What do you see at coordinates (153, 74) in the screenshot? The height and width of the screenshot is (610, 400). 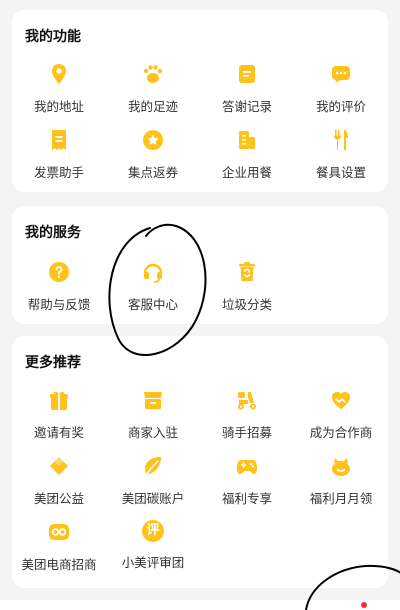 I see `footprint-icon` at bounding box center [153, 74].